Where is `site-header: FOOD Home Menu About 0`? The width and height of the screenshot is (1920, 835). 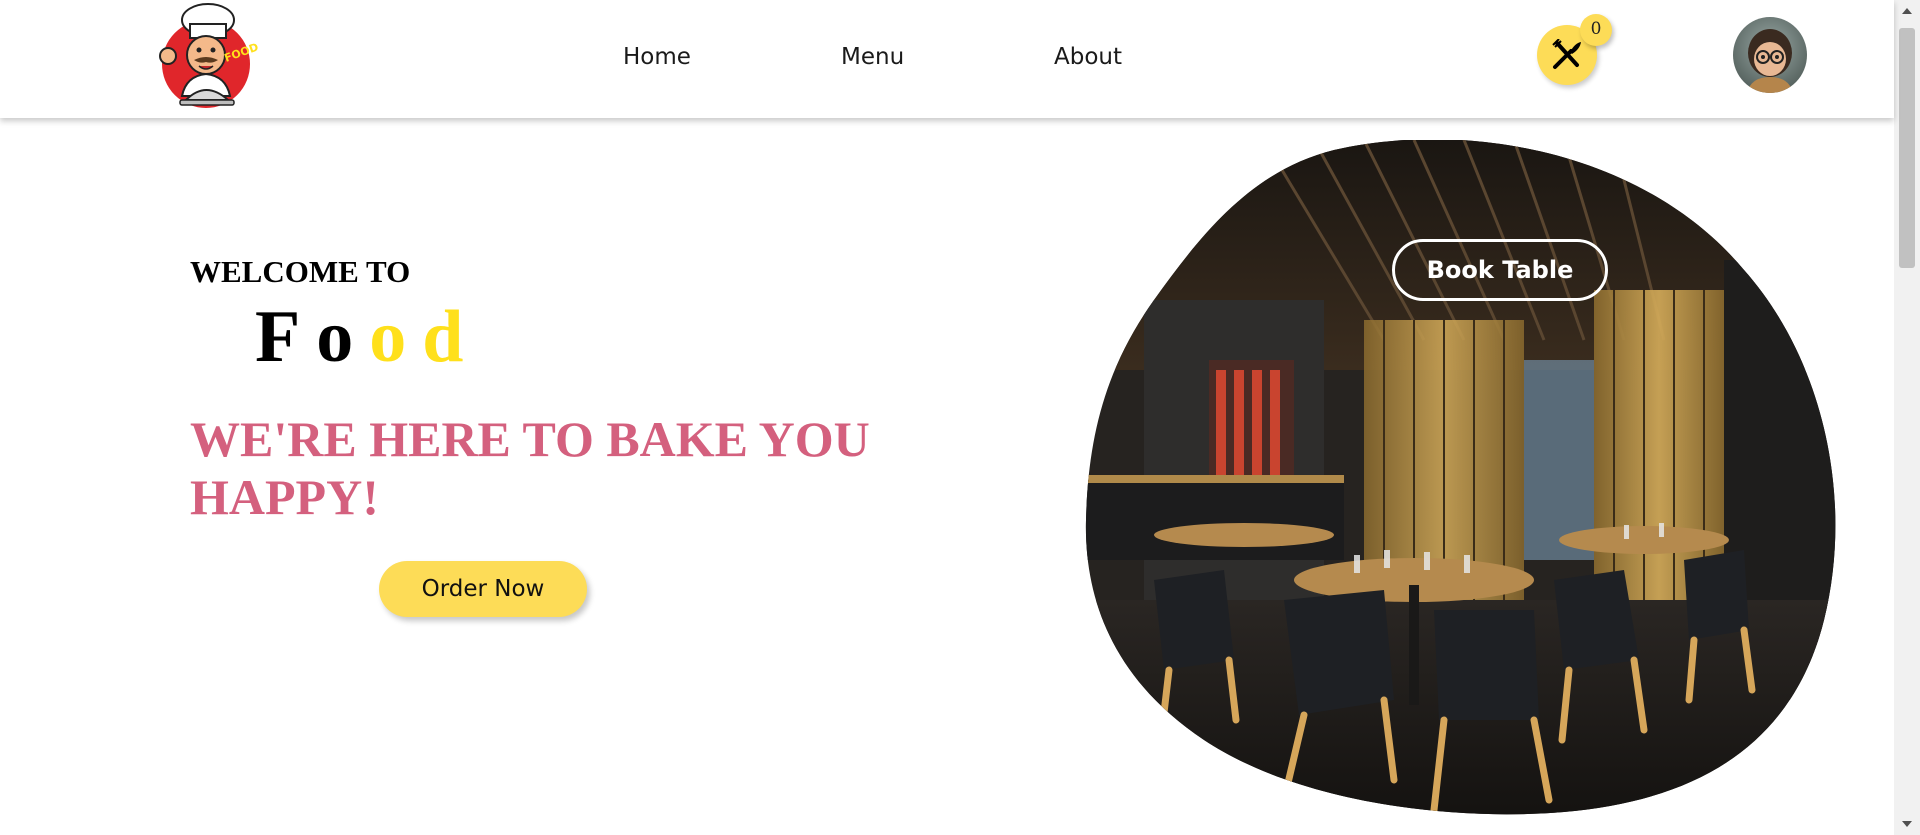 site-header: FOOD Home Menu About 0 is located at coordinates (947, 59).